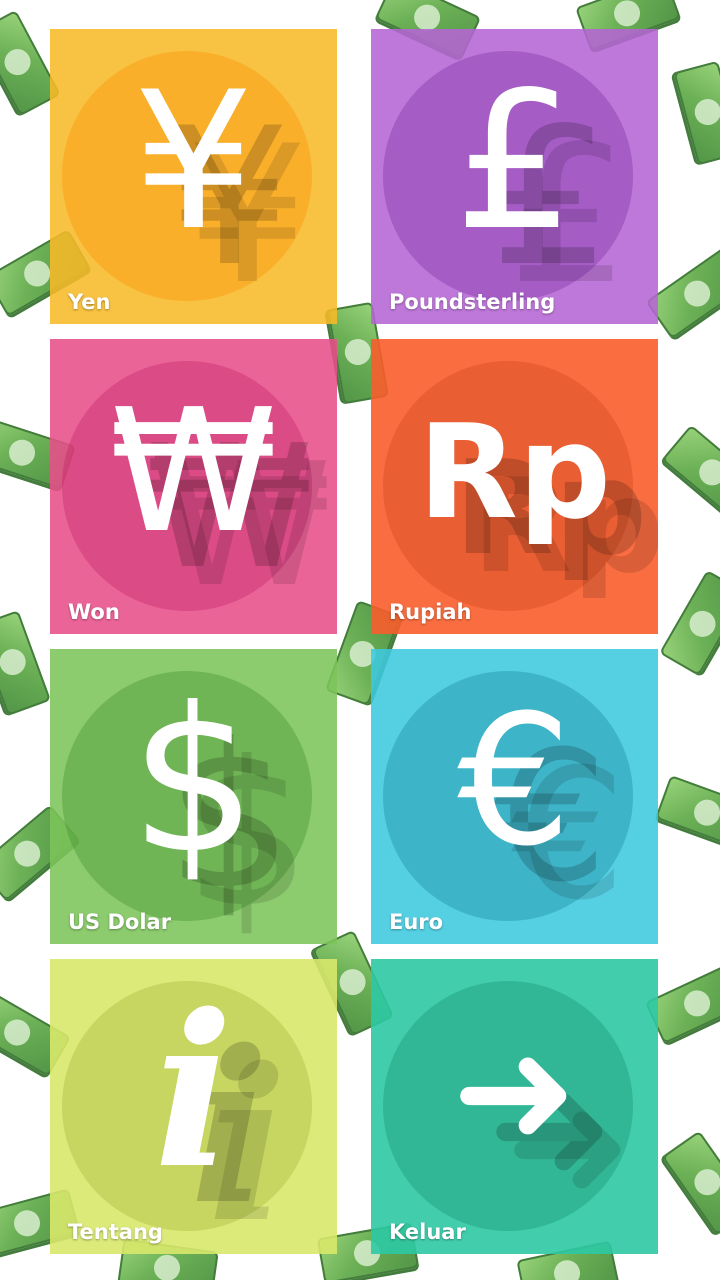 The image size is (720, 1280). I want to click on tile-label: US Dolar, so click(120, 922).